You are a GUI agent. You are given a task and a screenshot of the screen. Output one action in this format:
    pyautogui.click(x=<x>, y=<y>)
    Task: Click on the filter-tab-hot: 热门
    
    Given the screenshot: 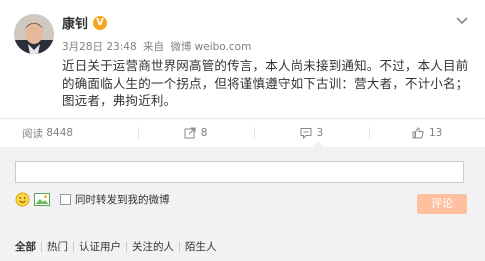 What is the action you would take?
    pyautogui.click(x=57, y=246)
    